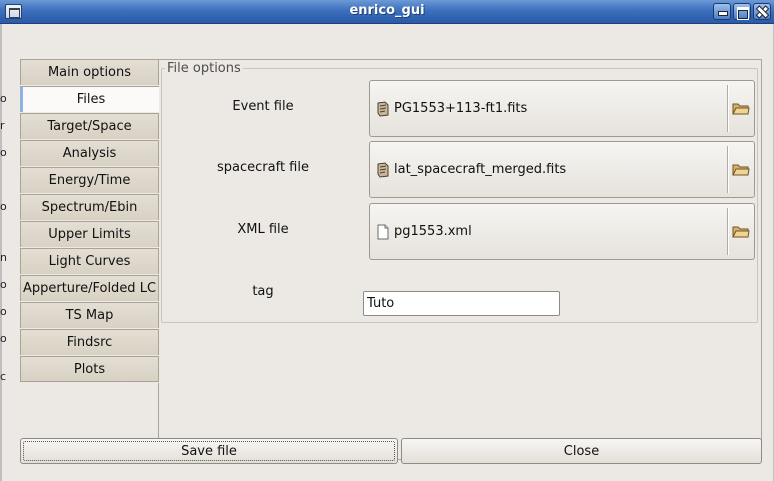 The image size is (774, 481). I want to click on tab-label: Plots, so click(89, 369).